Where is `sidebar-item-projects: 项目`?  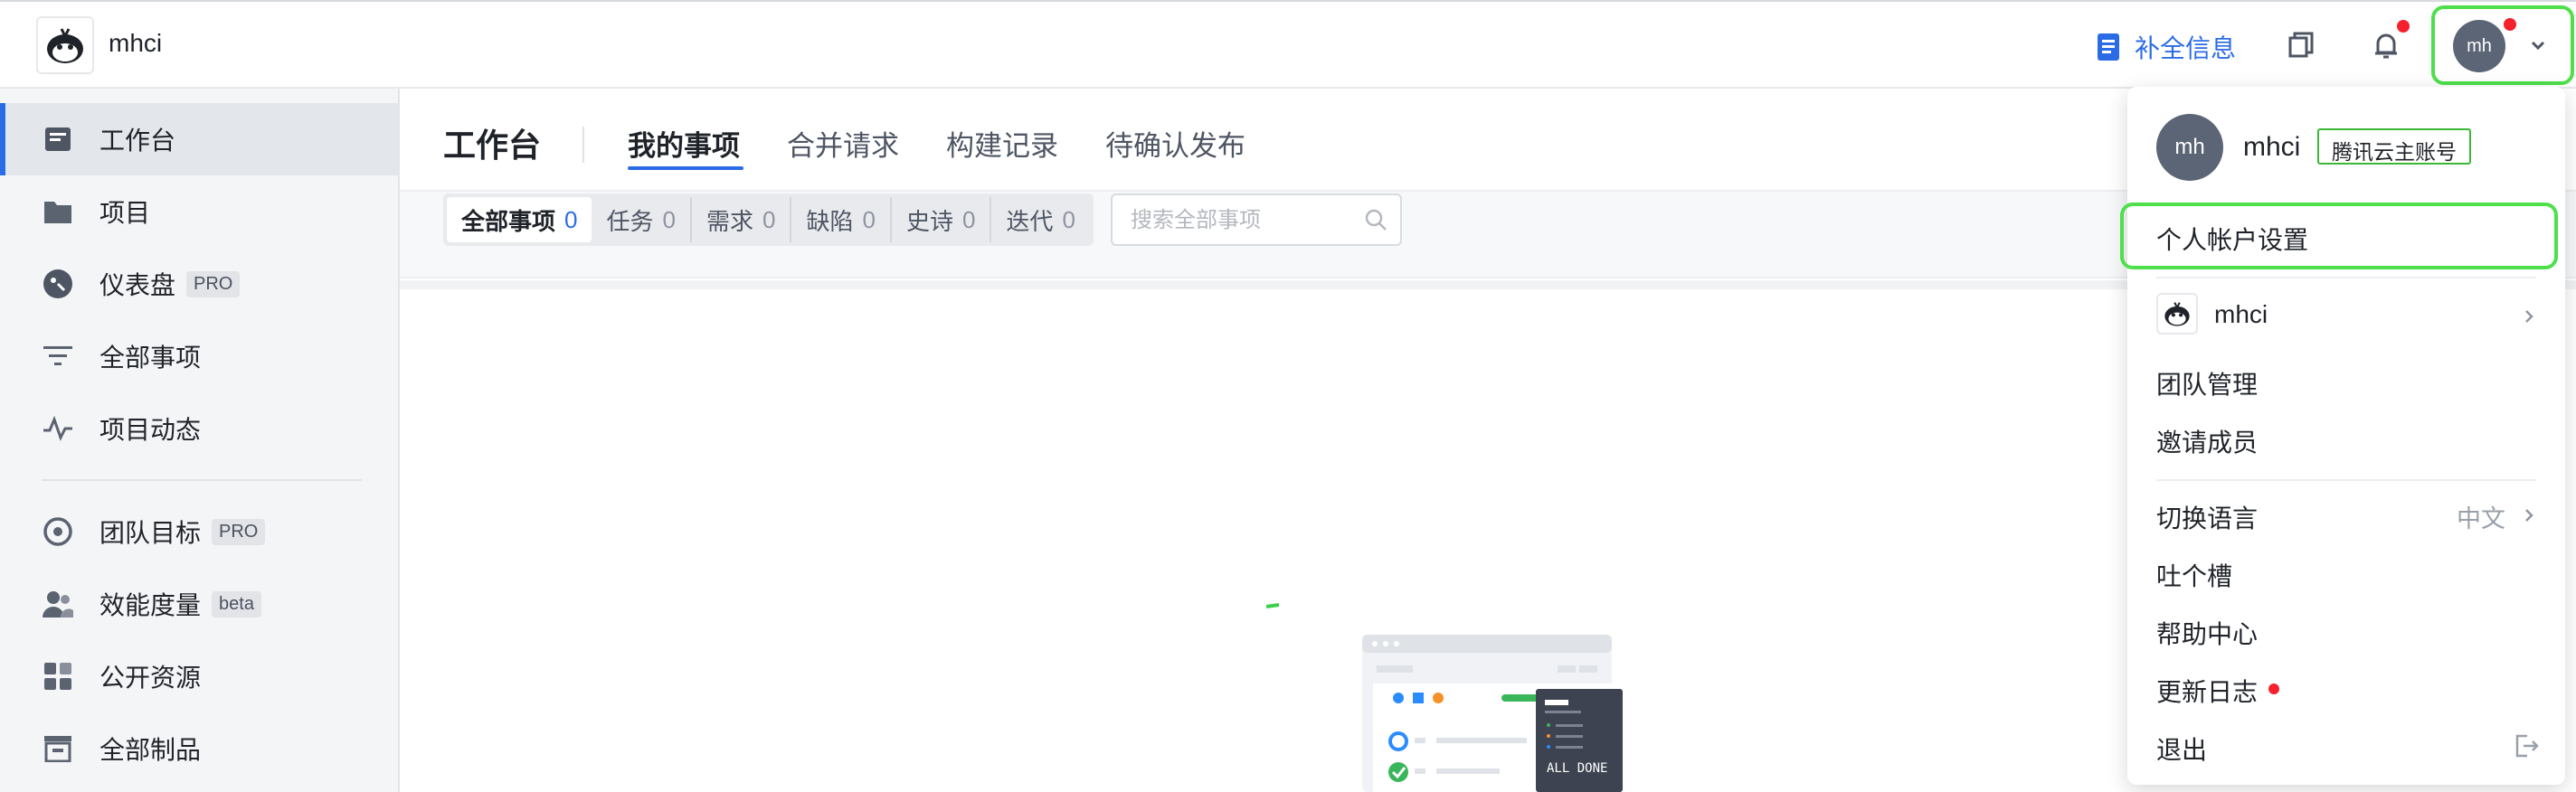
sidebar-item-projects: 项目 is located at coordinates (199, 211).